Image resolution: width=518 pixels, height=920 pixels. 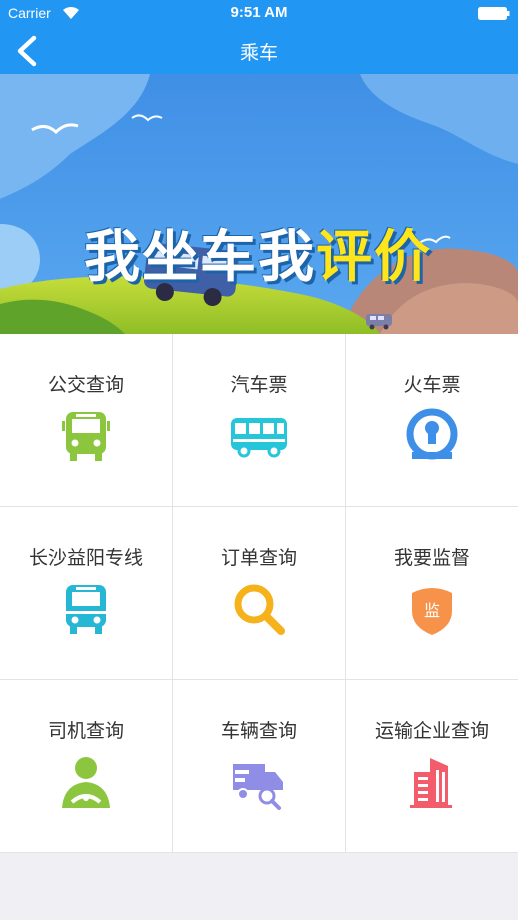 I want to click on shield-badge-text: 监, so click(x=432, y=610).